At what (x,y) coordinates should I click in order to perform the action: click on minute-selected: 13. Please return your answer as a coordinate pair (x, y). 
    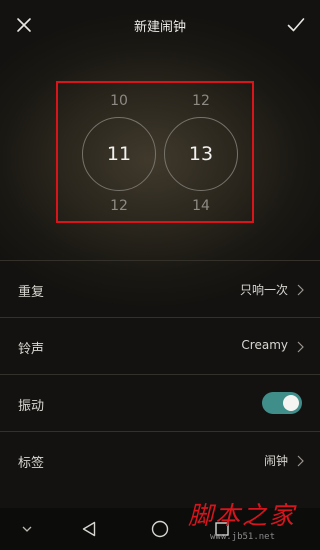
    Looking at the image, I should click on (201, 154).